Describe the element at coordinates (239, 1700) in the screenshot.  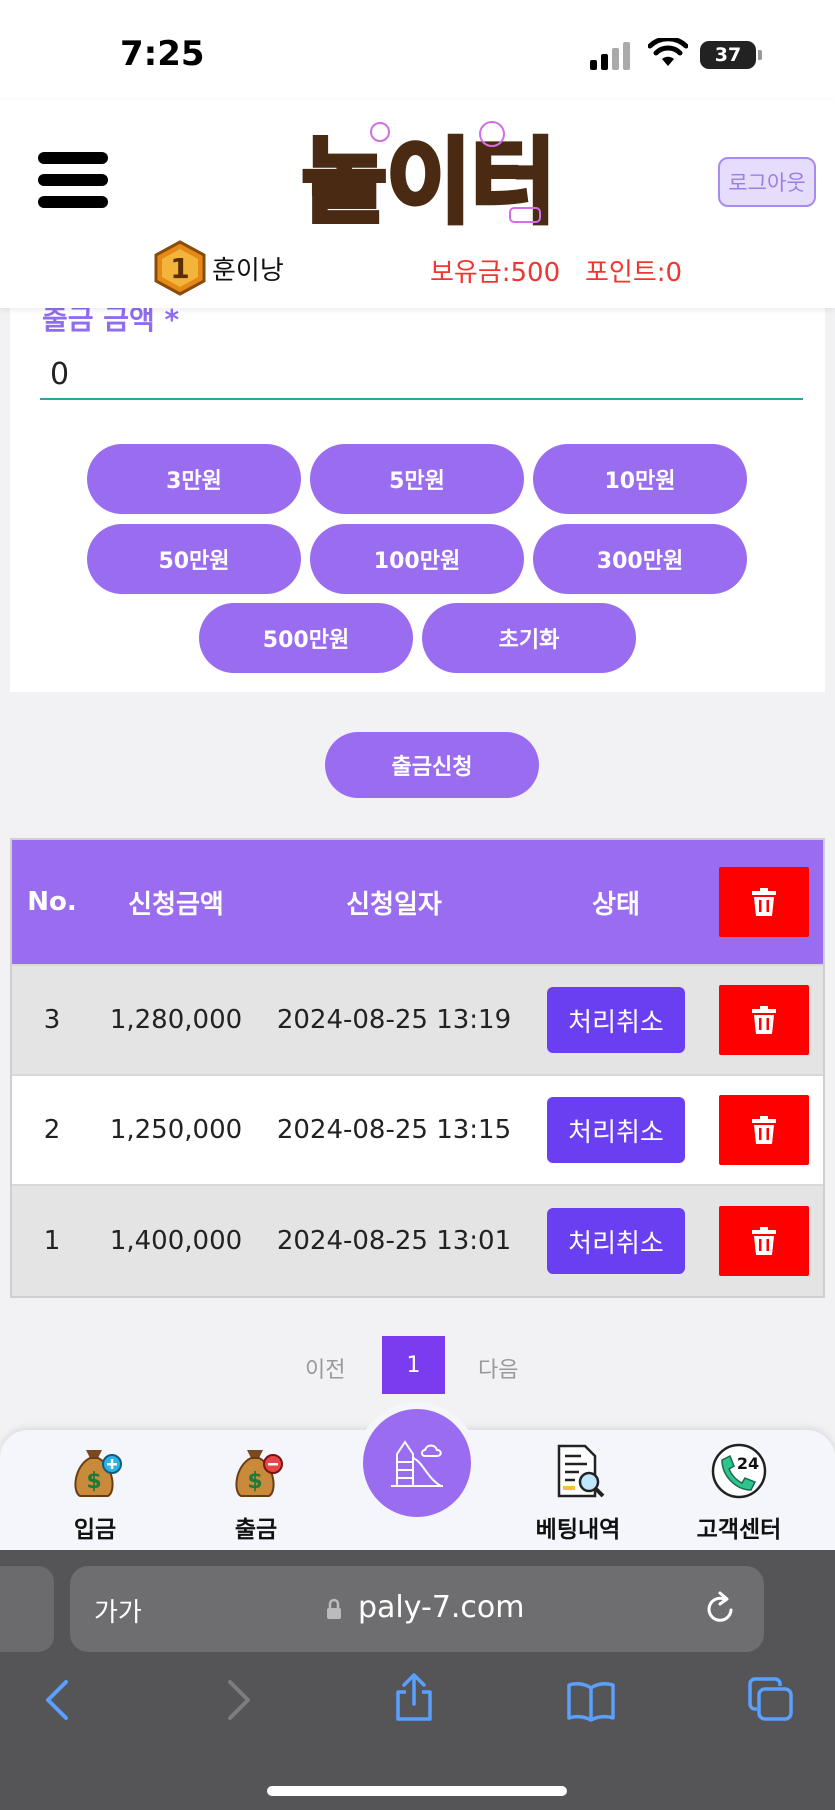
I see `forward-icon` at that location.